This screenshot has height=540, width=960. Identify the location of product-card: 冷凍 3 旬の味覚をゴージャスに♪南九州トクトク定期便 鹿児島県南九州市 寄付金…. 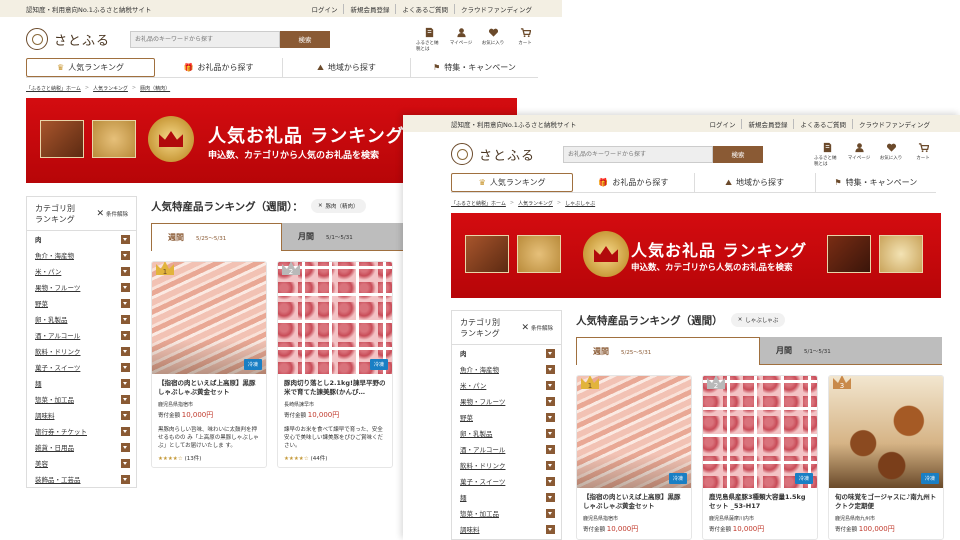
(886, 457).